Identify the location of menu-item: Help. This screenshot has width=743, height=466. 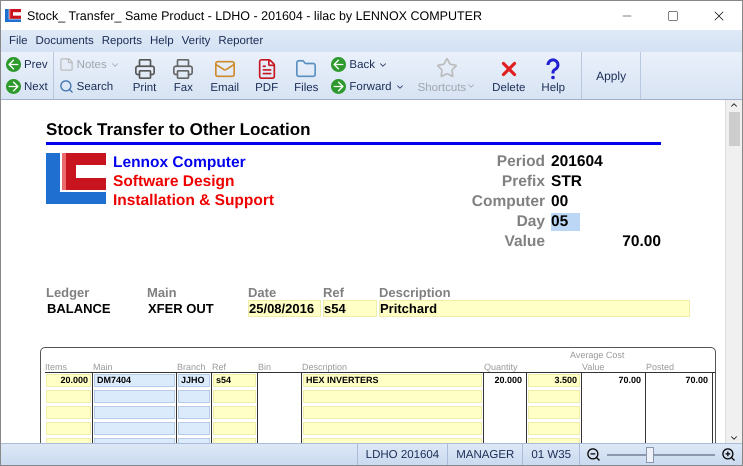
(162, 41).